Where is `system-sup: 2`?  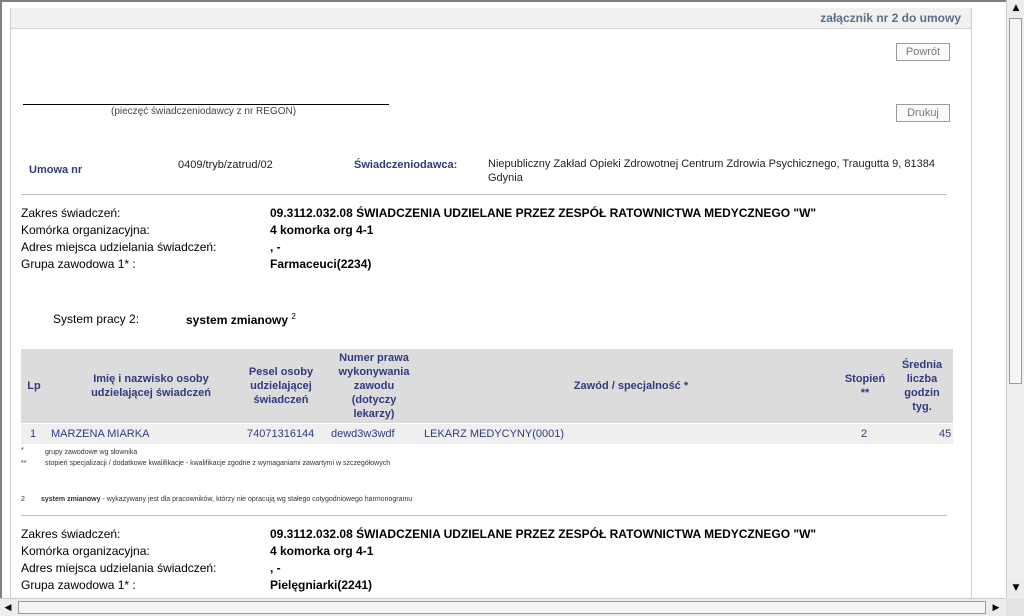
system-sup: 2 is located at coordinates (293, 316).